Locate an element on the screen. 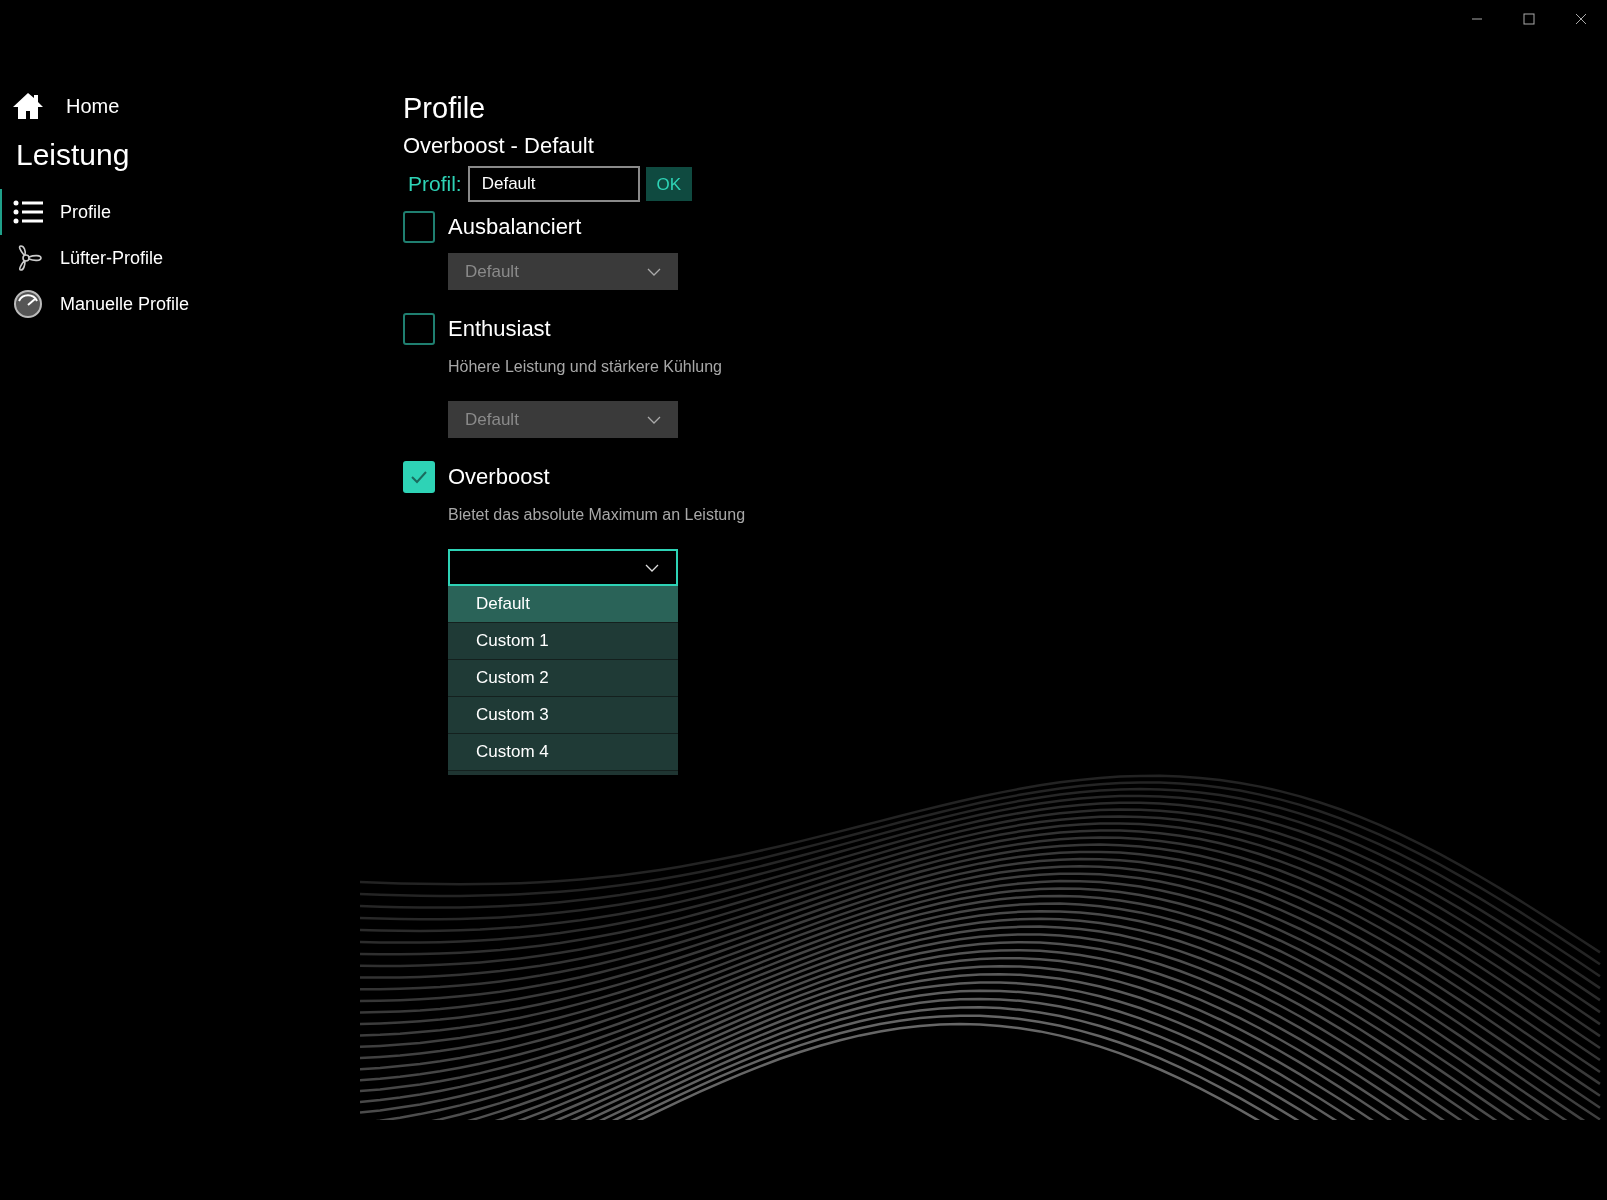 This screenshot has width=1607, height=1200. home-icon is located at coordinates (28, 106).